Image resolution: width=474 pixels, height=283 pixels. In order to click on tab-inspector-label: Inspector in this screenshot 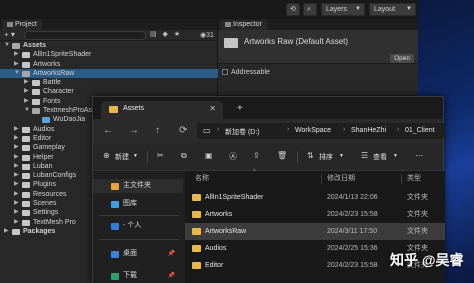, I will do `click(247, 24)`.